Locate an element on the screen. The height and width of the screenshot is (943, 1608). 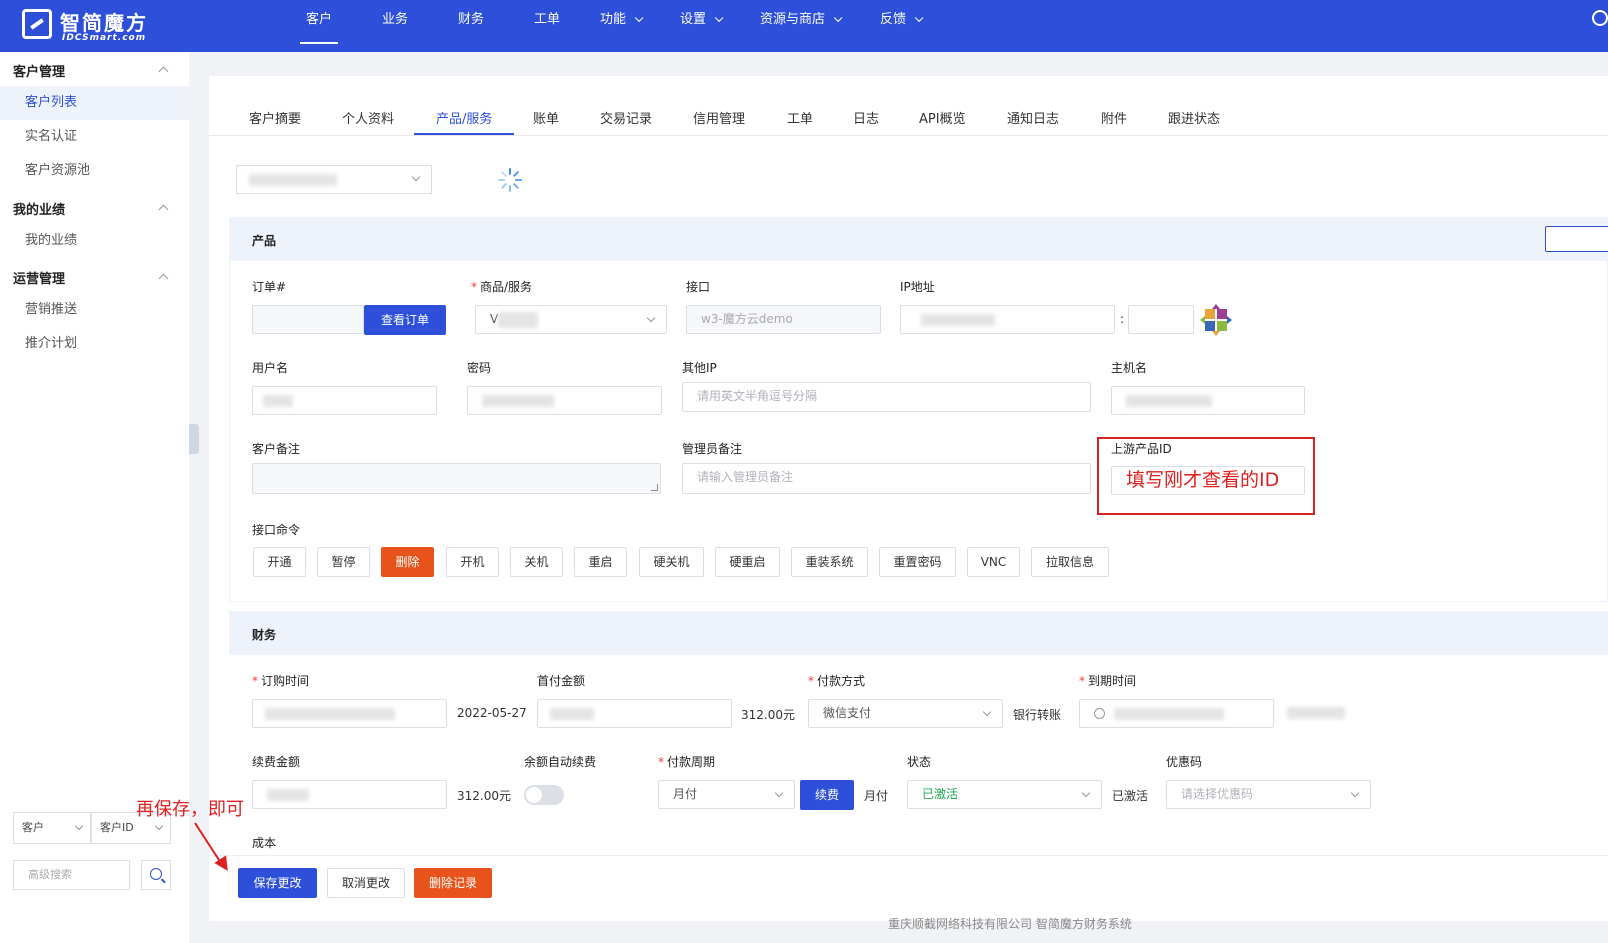
order-time-label: * 订购时间 is located at coordinates (281, 681).